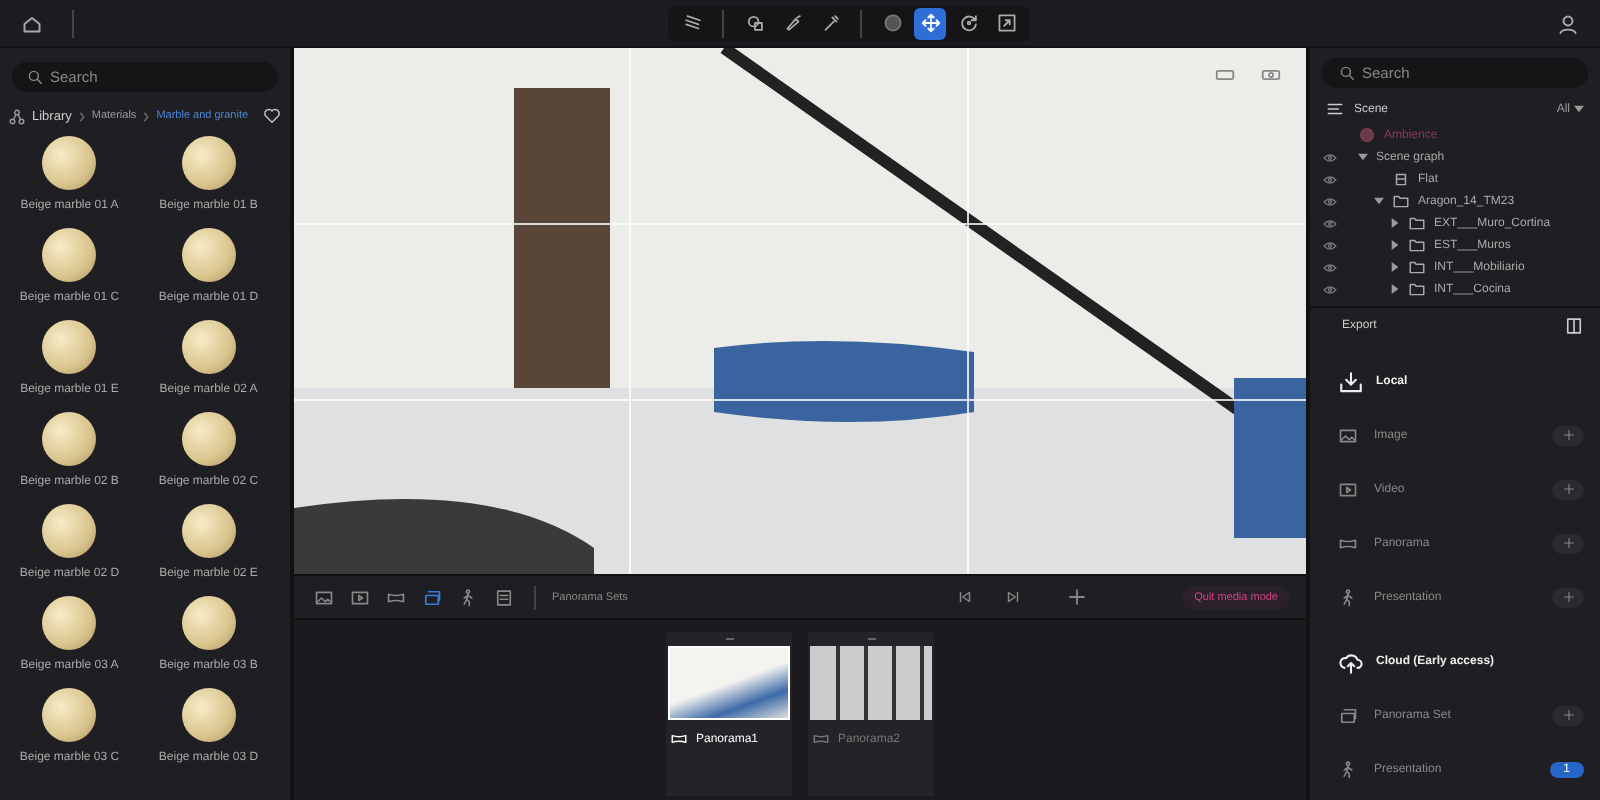 The width and height of the screenshot is (1600, 800). I want to click on move-arrows-icon, so click(930, 23).